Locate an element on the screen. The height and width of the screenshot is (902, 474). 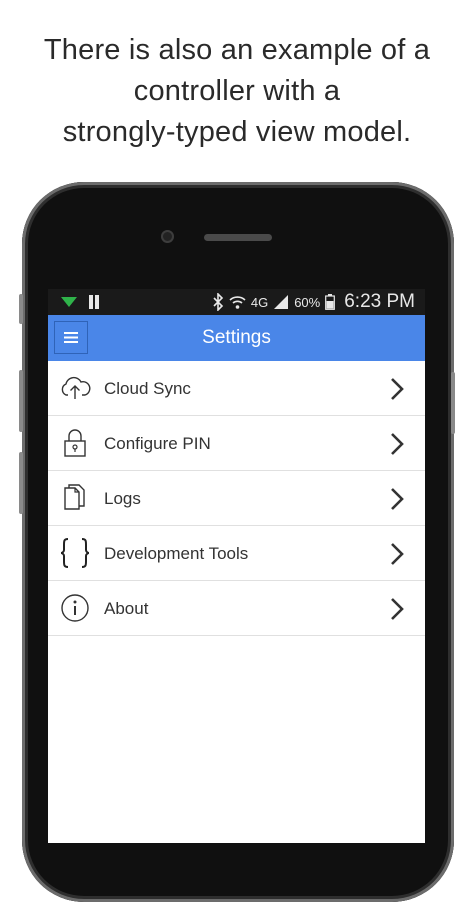
phone-power-button is located at coordinates (453, 403).